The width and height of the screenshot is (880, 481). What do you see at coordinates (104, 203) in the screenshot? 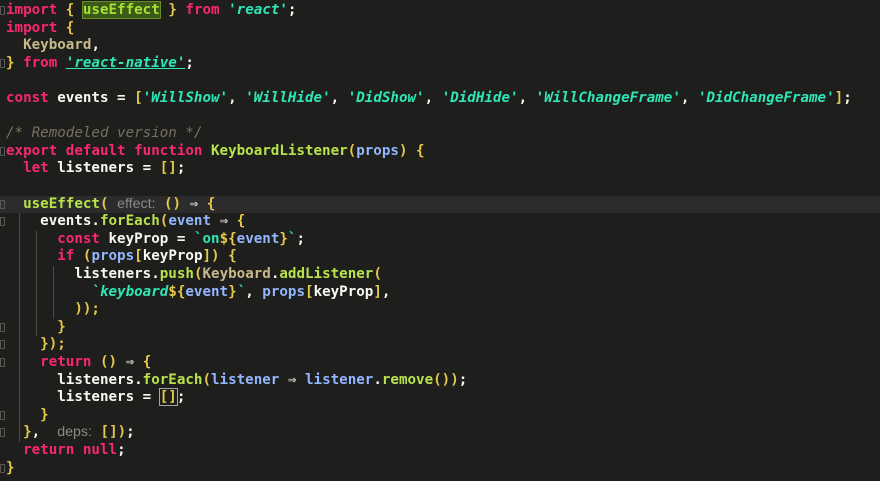
I see `code-token: (` at bounding box center [104, 203].